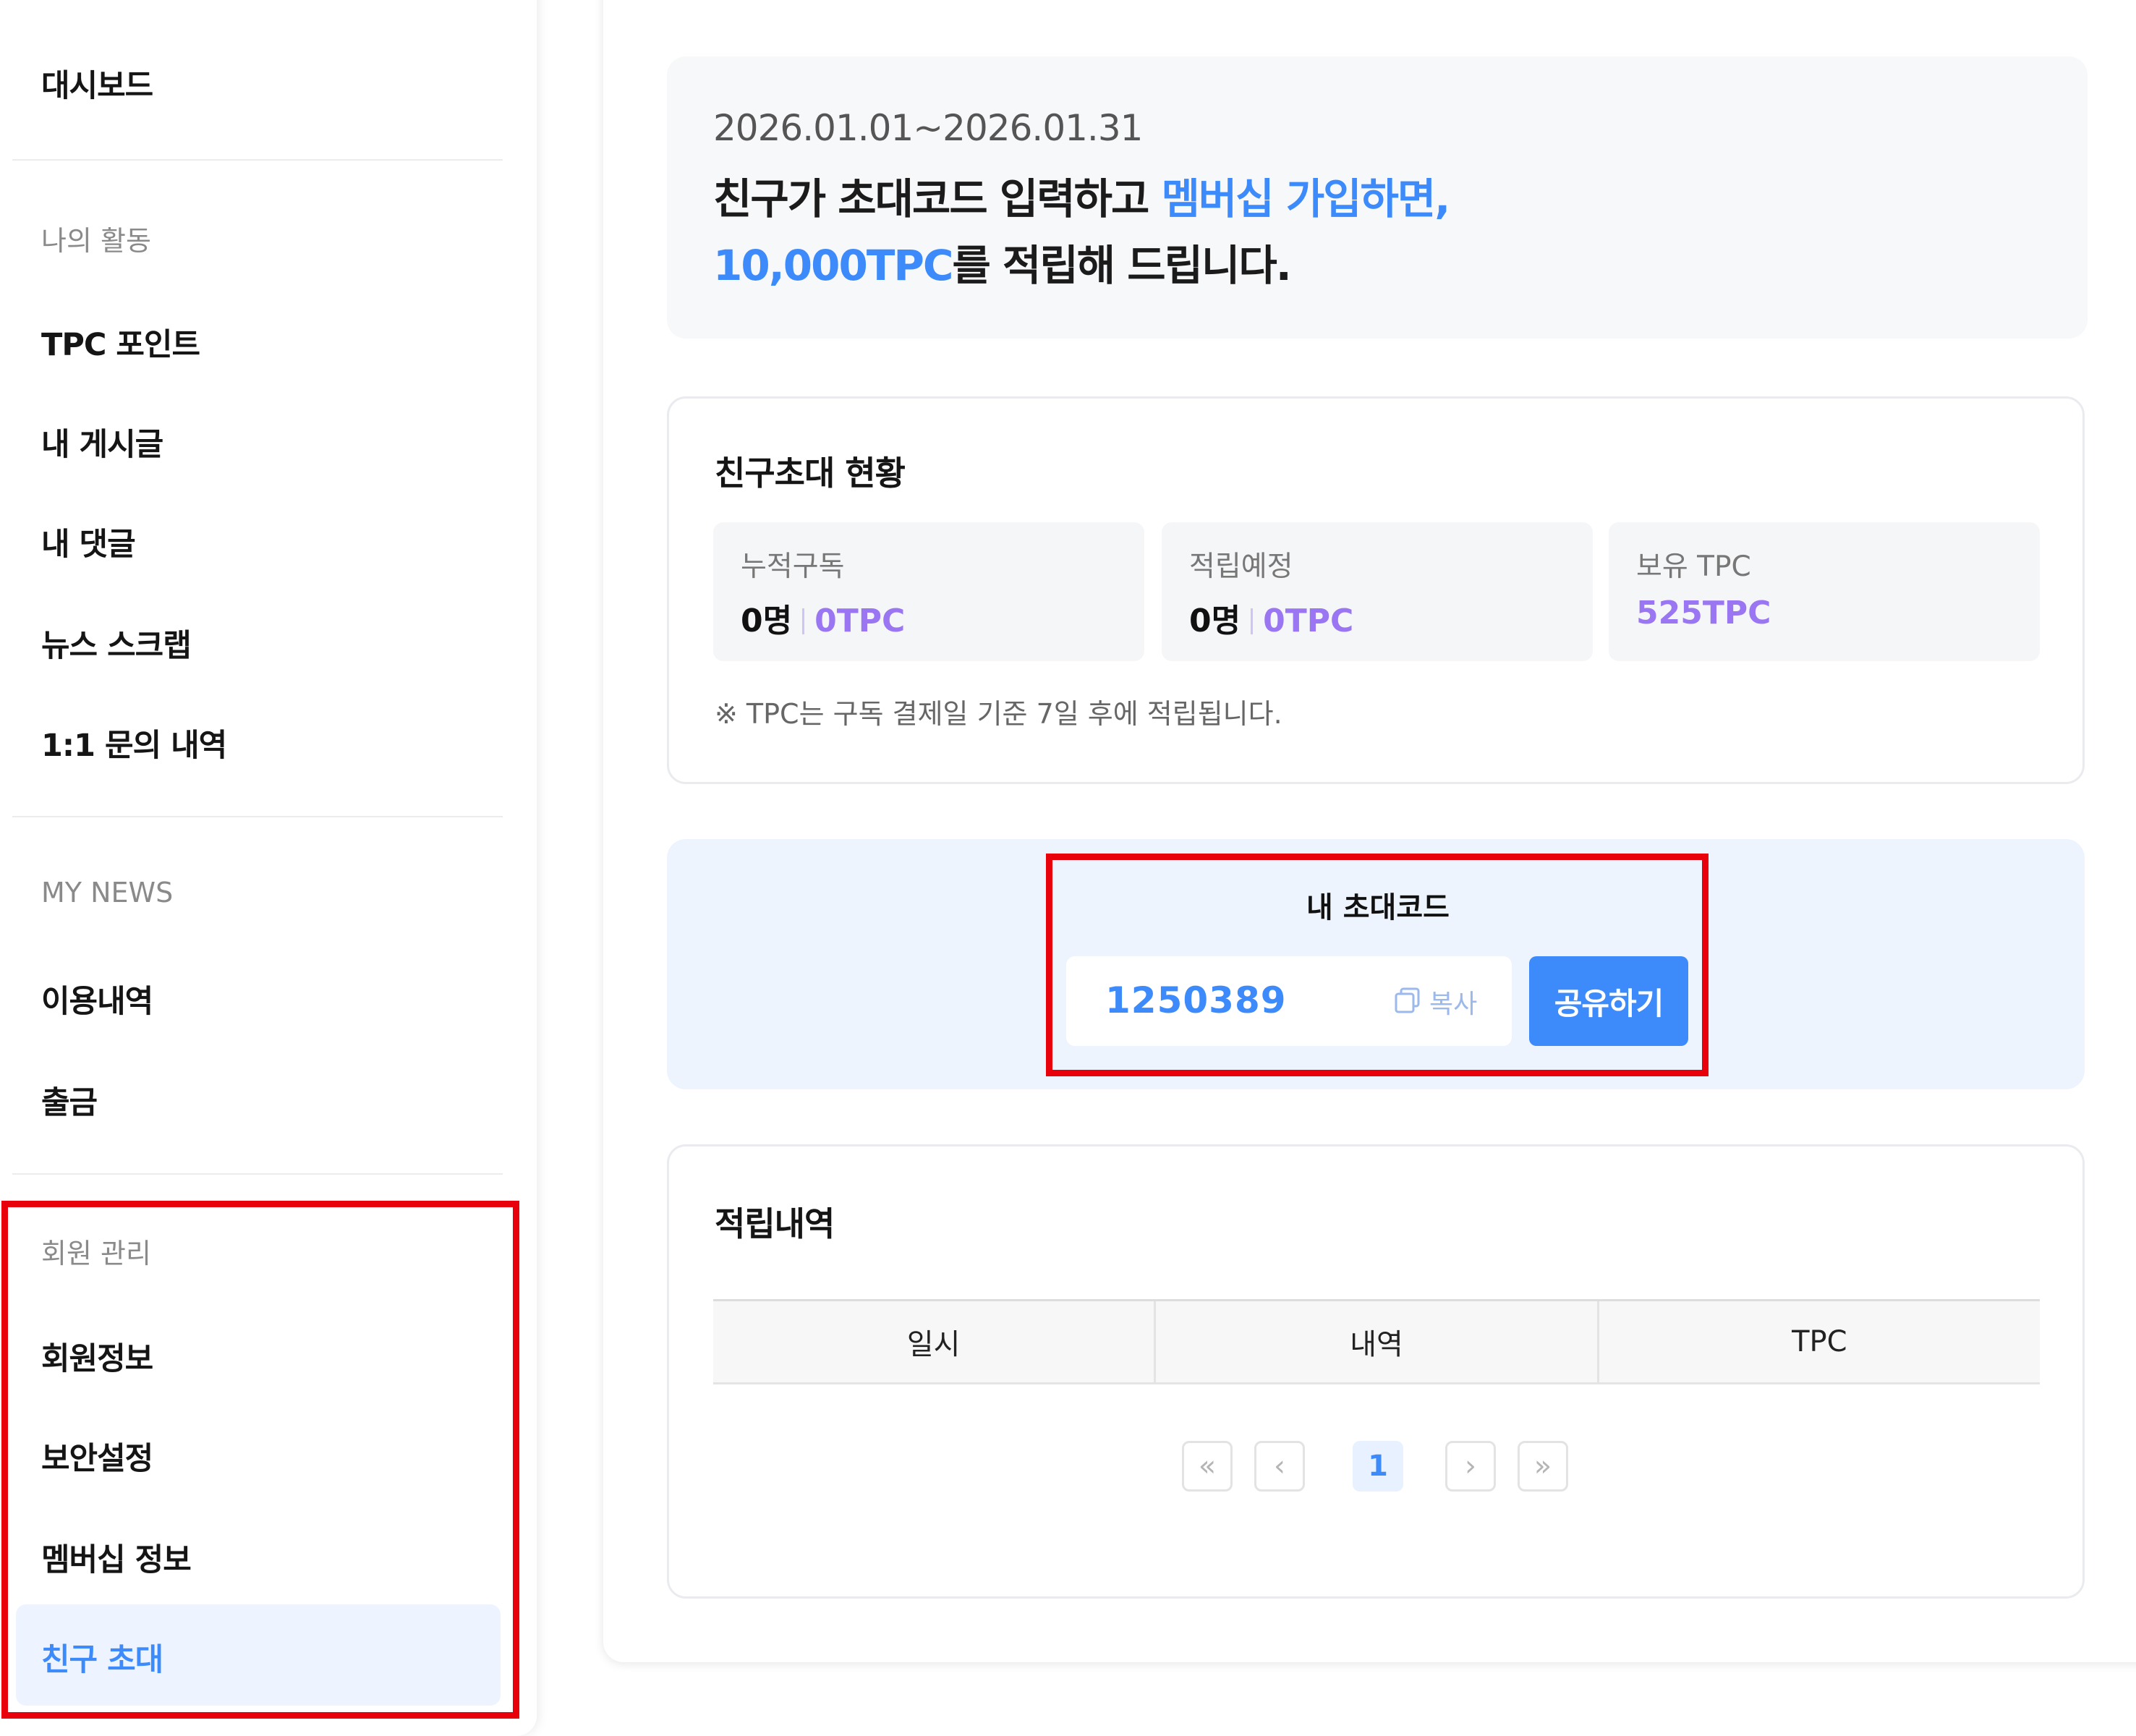 The height and width of the screenshot is (1736, 2136). Describe the element at coordinates (96, 1253) in the screenshot. I see `sidebar-section-member: 회원 관리` at that location.